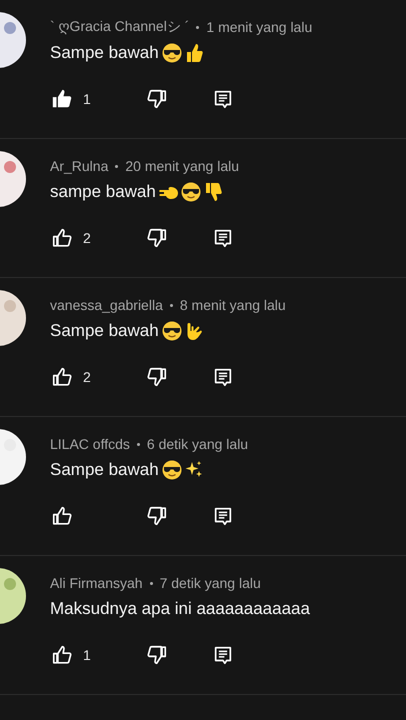  Describe the element at coordinates (106, 305) in the screenshot. I see `author-name: vanessa_gabriella` at that location.